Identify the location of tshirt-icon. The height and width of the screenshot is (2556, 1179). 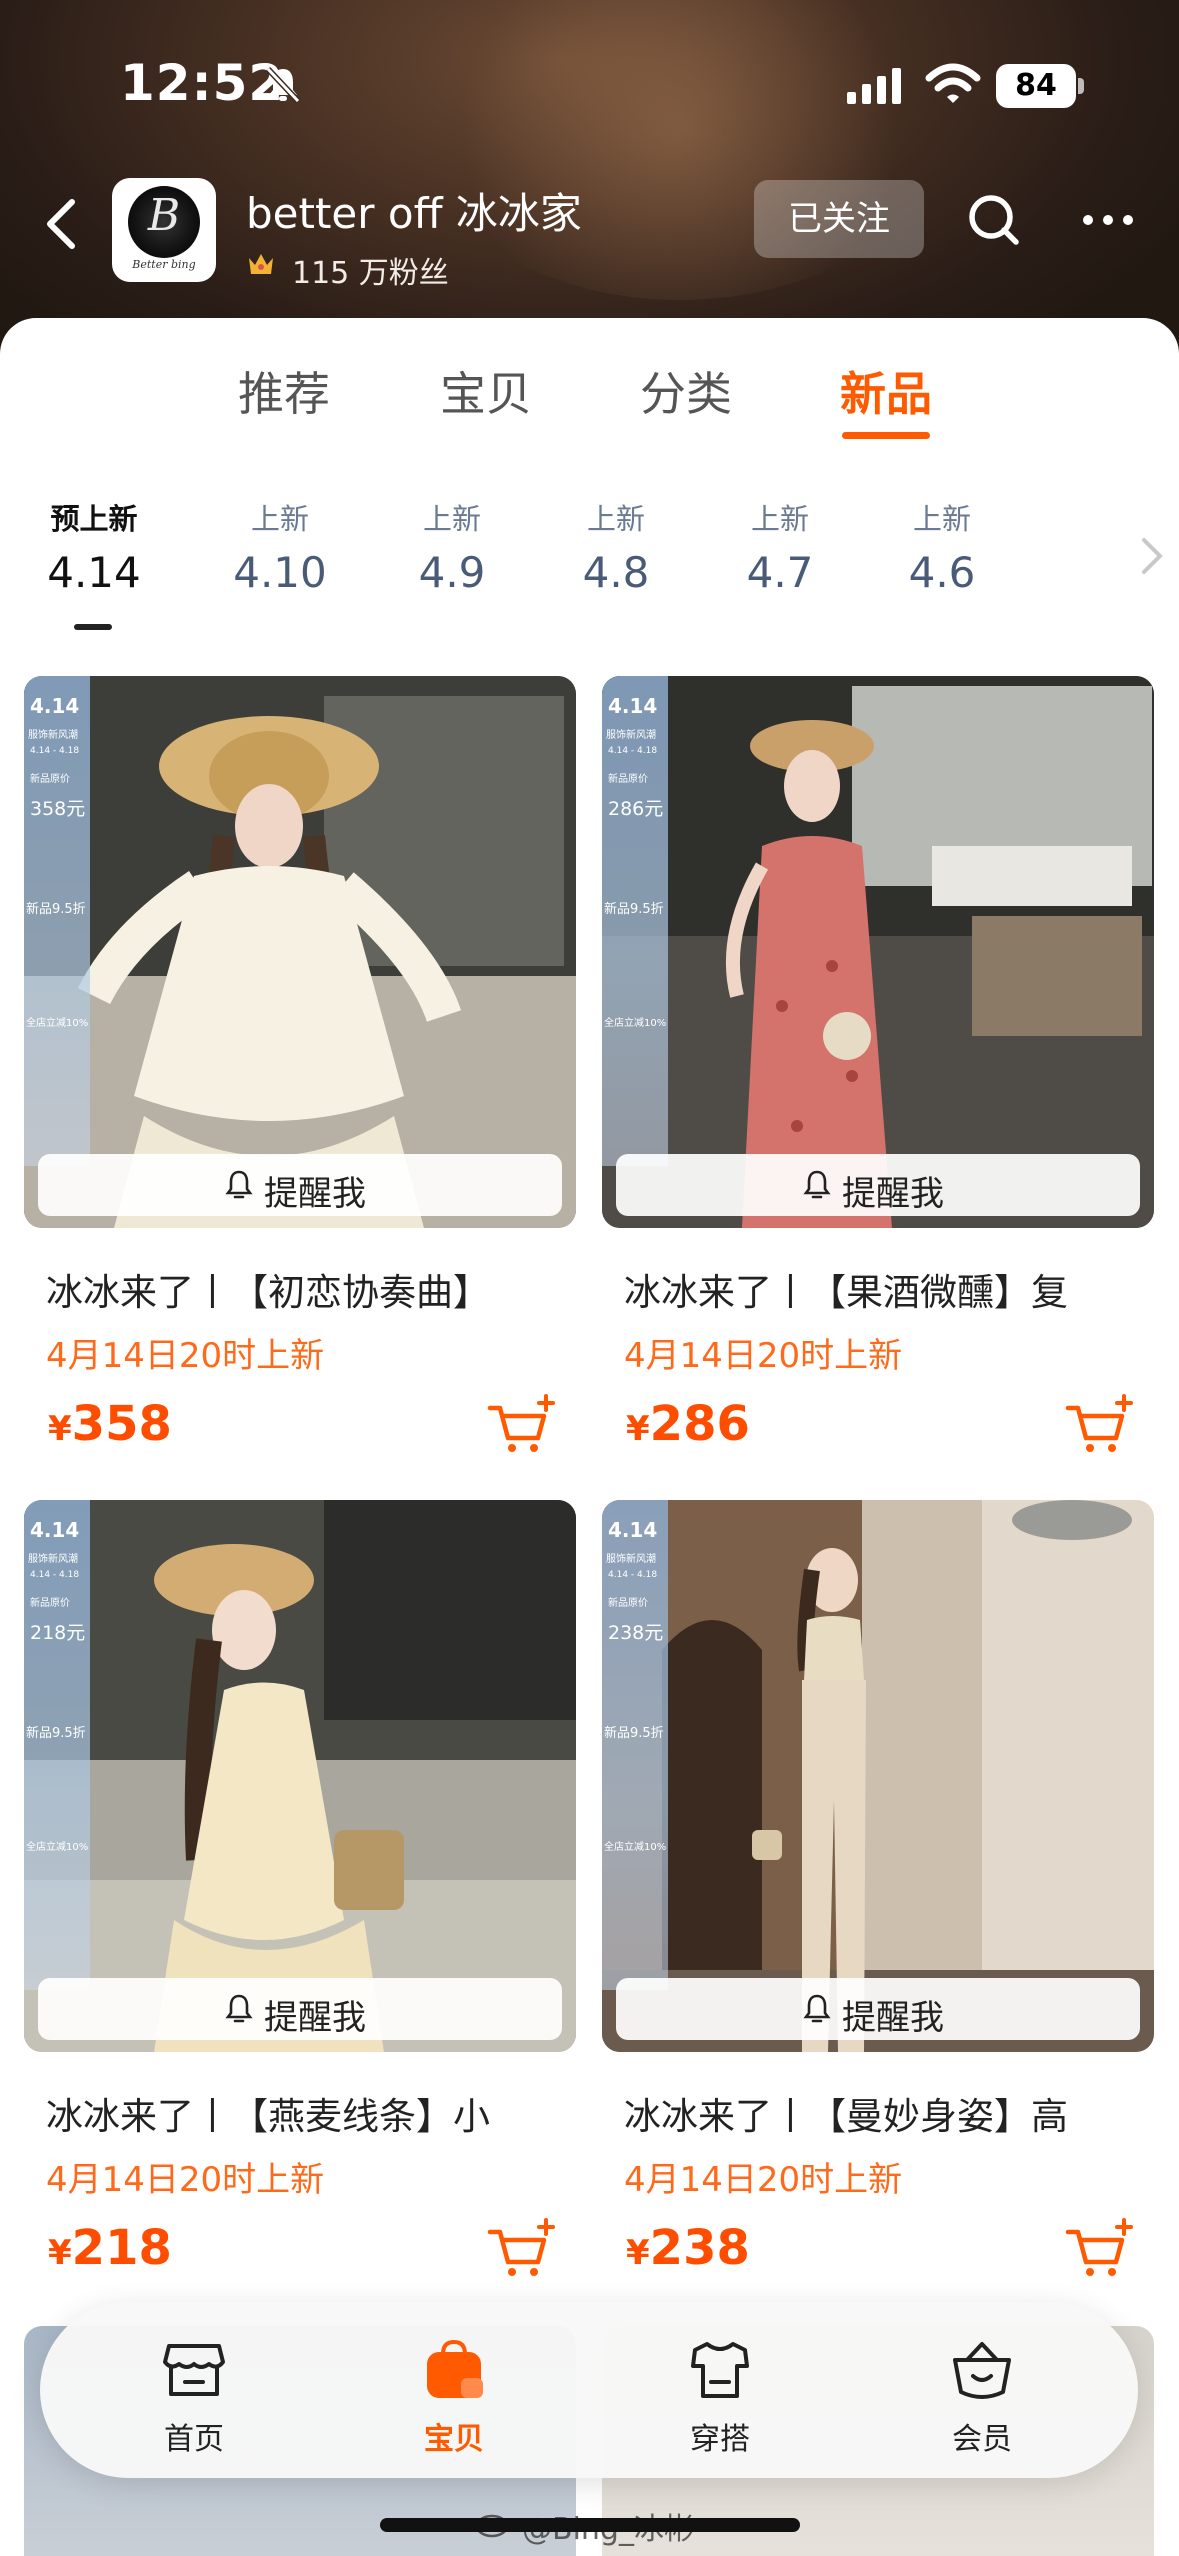
(720, 2370).